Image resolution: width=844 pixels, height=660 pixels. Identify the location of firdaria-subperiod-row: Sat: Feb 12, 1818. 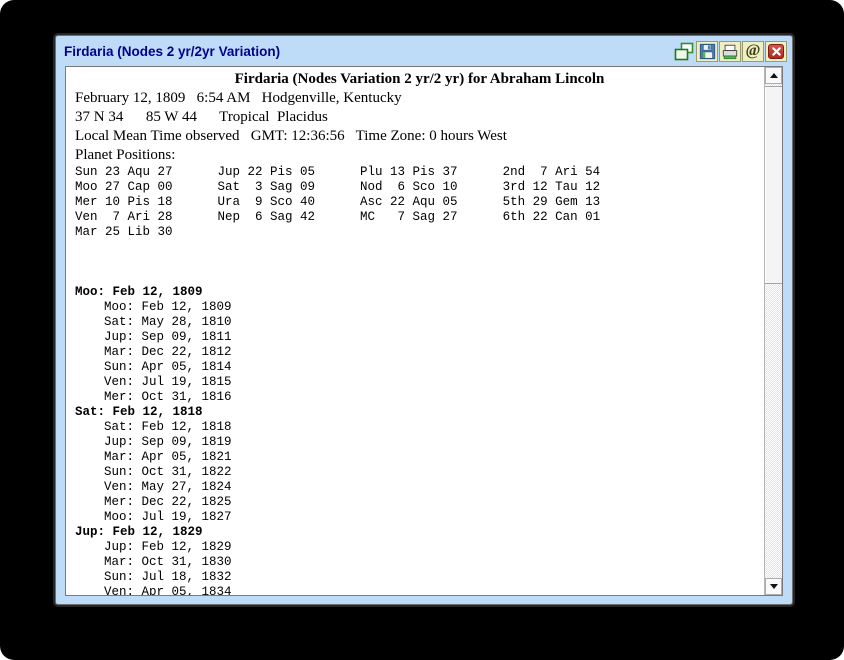
(168, 427).